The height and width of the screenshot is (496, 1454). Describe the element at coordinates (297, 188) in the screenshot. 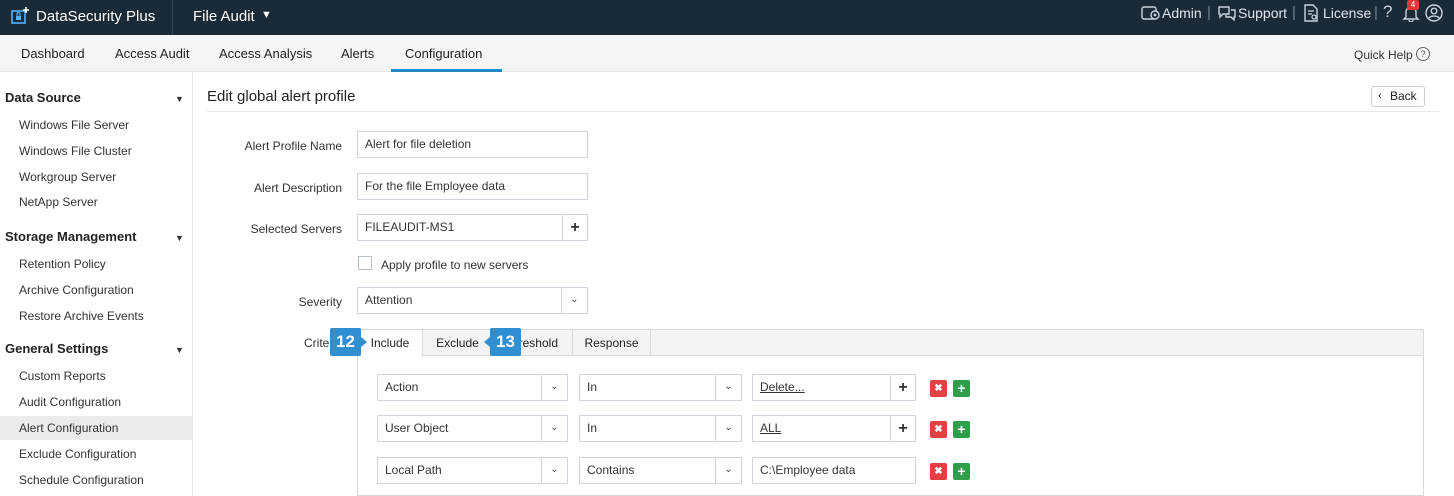

I see `description-label: Alert Description` at that location.